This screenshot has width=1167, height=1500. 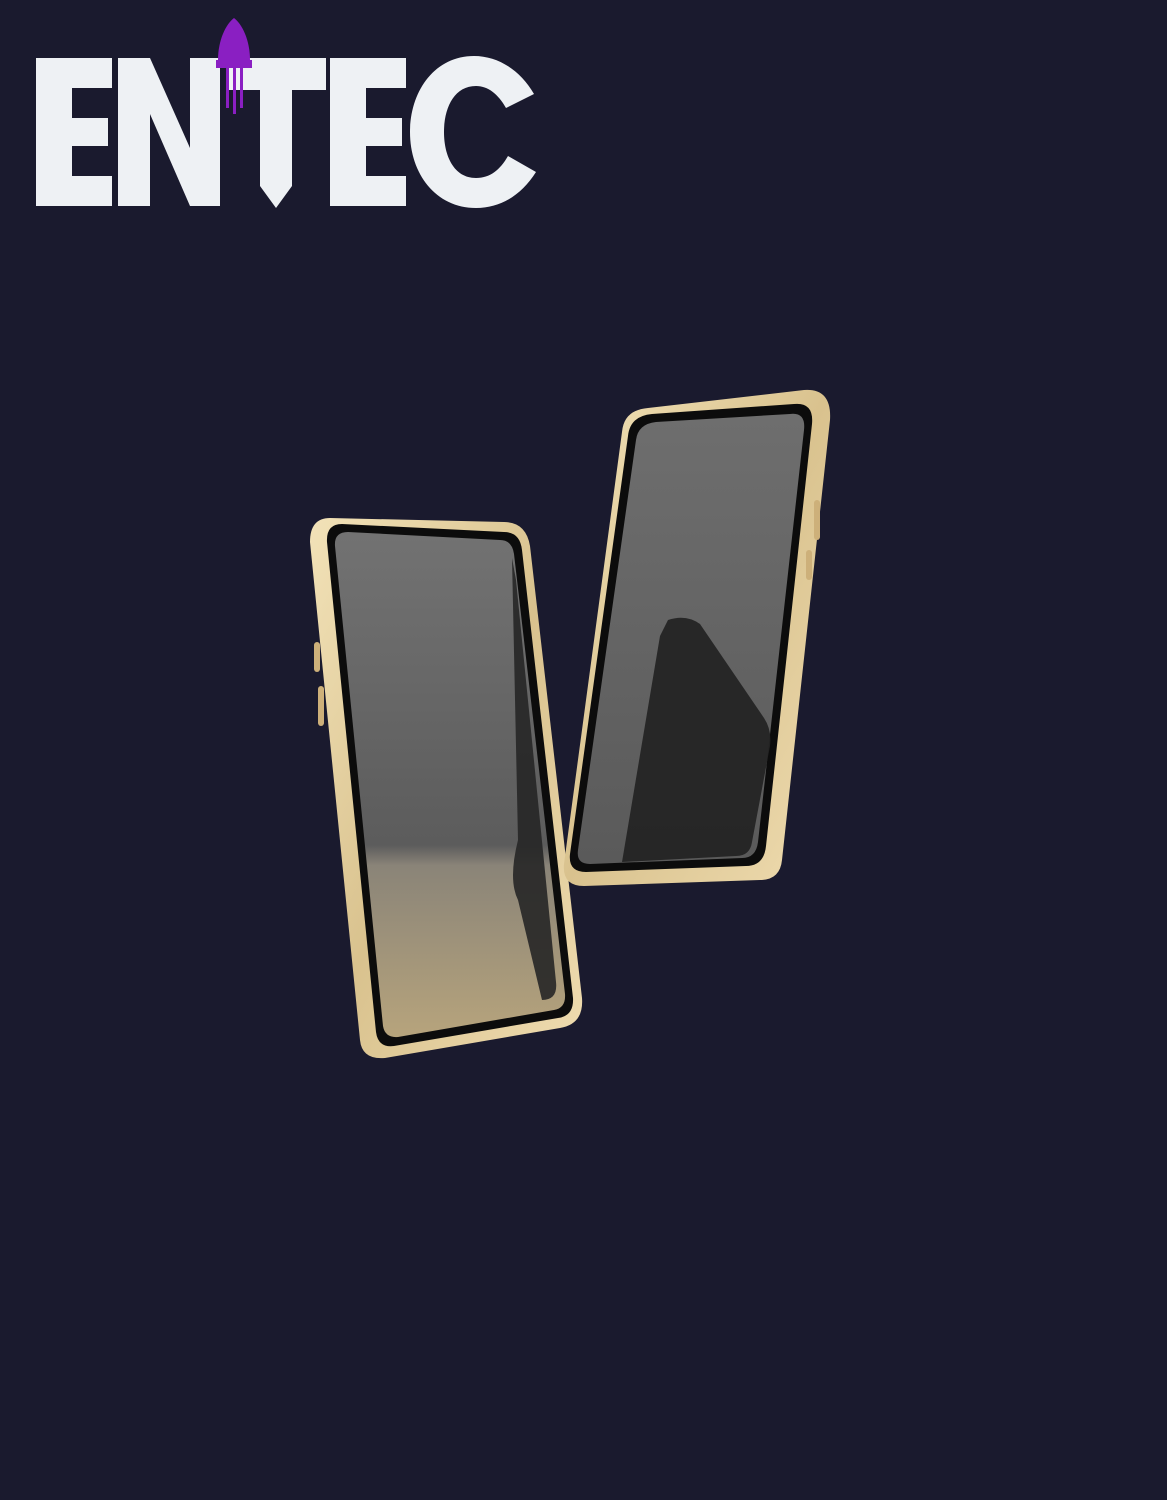 I want to click on logo-letter-n, so click(x=169, y=132).